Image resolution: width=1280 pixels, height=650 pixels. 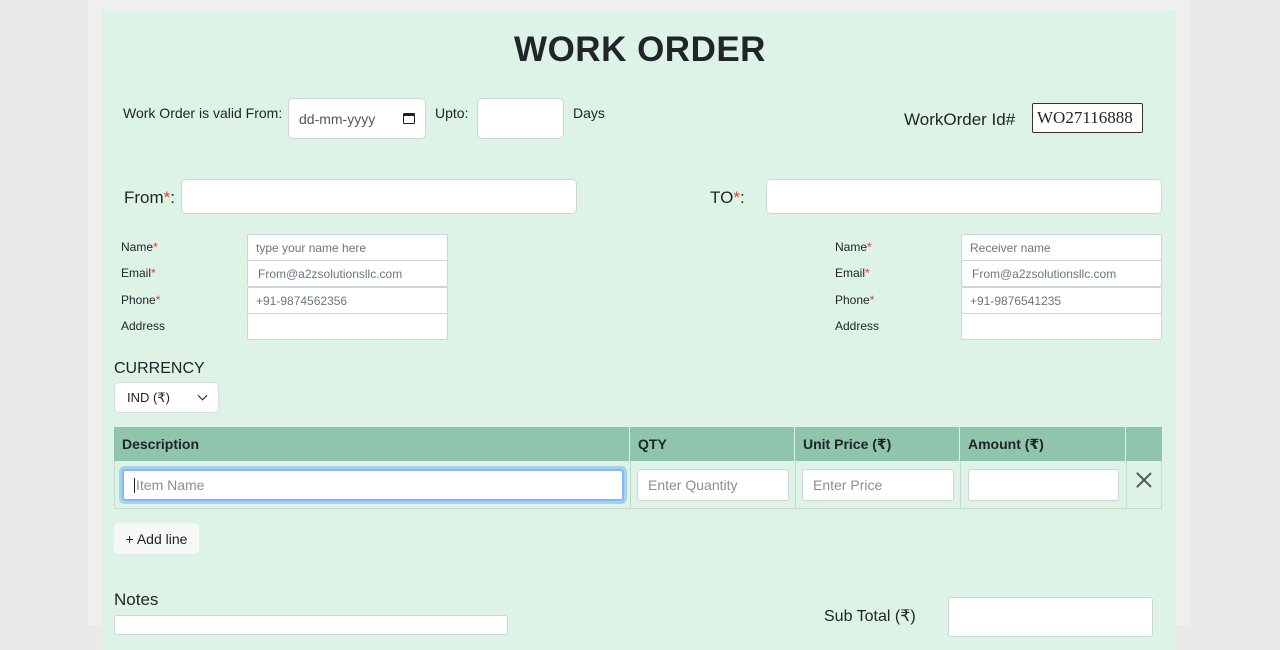 I want to click on item-description-placeholder: Item Name, so click(x=170, y=485).